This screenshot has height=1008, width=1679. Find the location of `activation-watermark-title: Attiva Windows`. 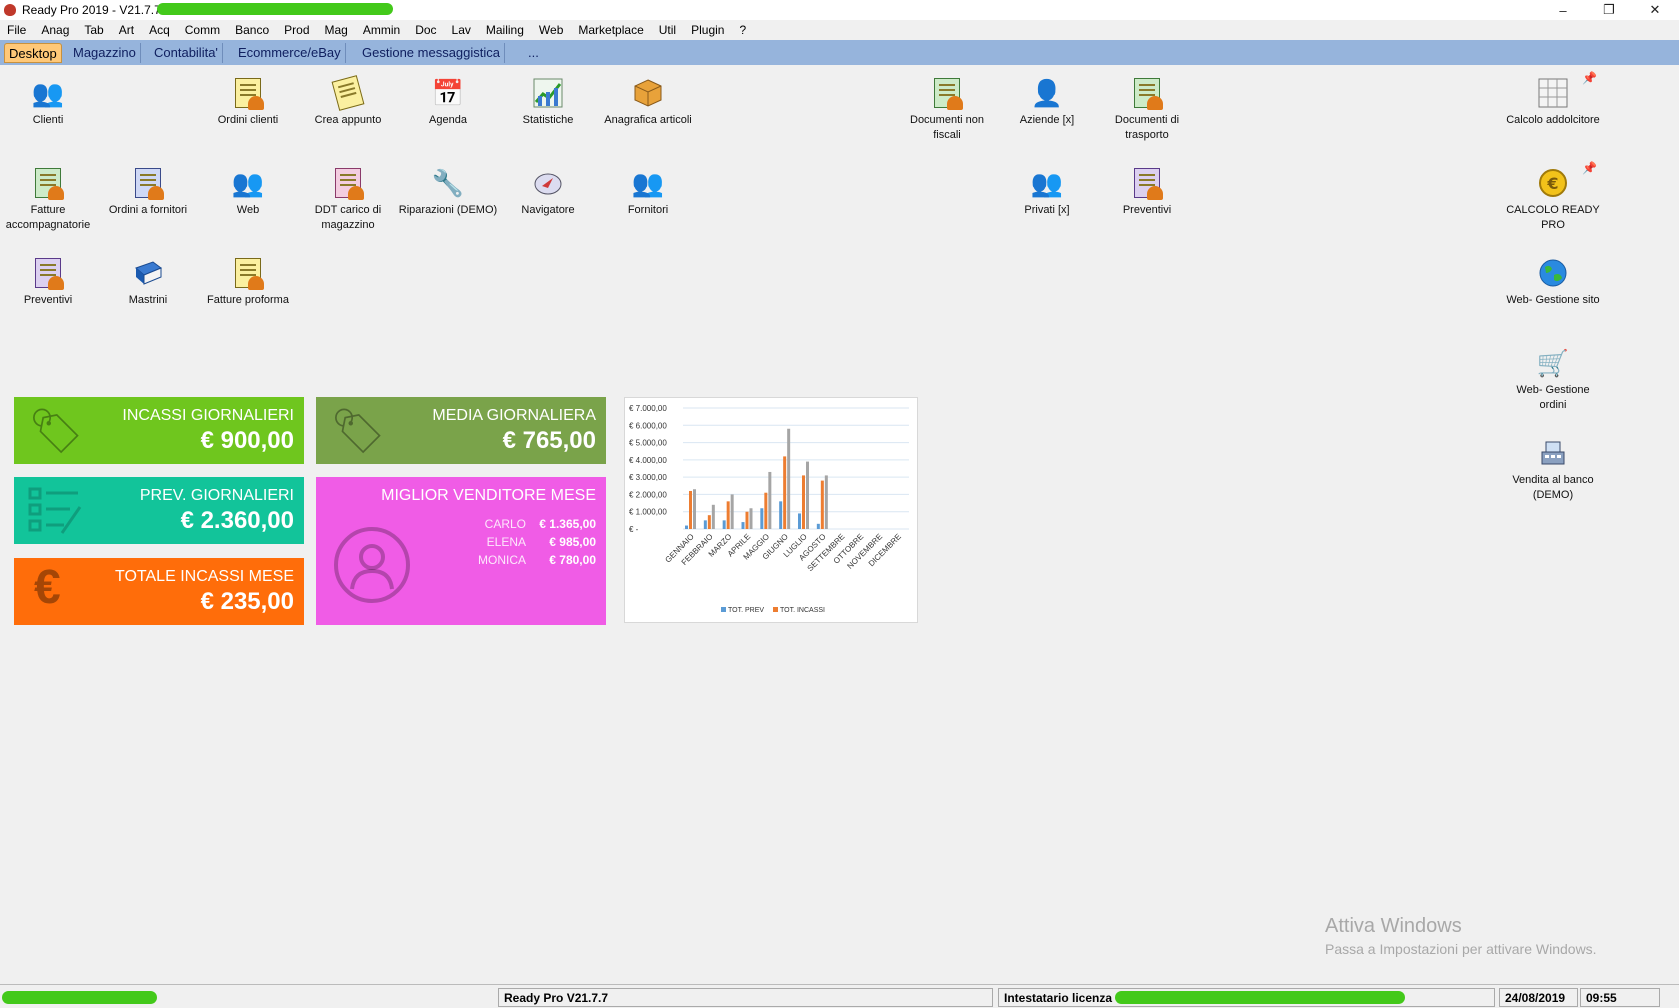

activation-watermark-title: Attiva Windows is located at coordinates (1393, 926).